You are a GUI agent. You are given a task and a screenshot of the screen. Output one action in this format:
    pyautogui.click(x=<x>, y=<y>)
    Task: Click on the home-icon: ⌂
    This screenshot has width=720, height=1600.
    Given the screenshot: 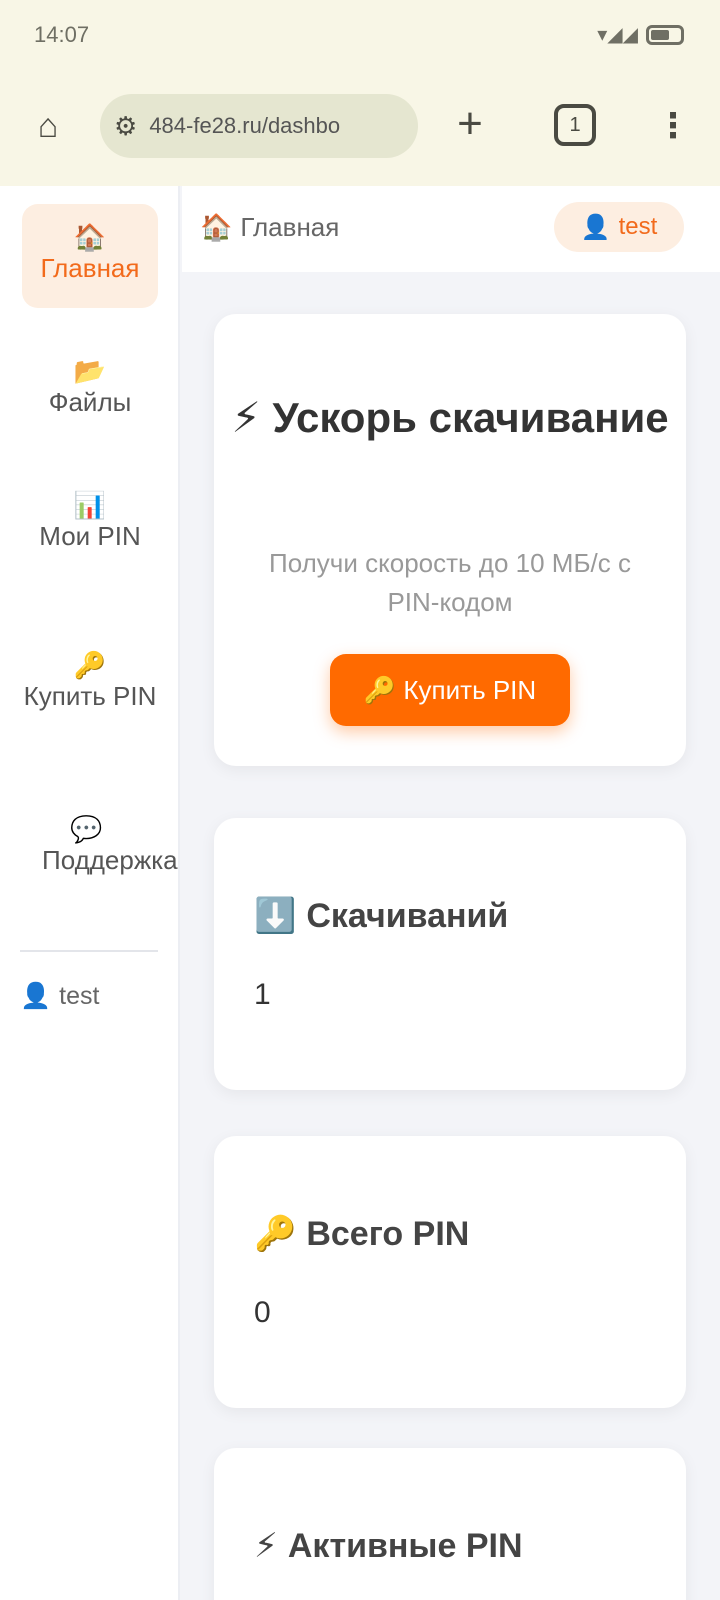 What is the action you would take?
    pyautogui.click(x=48, y=125)
    